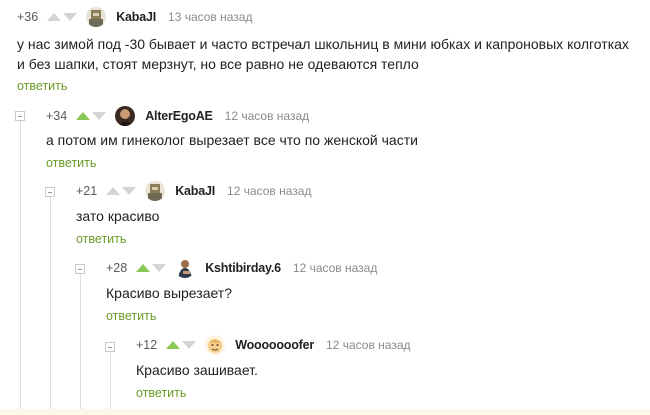  I want to click on comment-rating: +36, so click(28, 17).